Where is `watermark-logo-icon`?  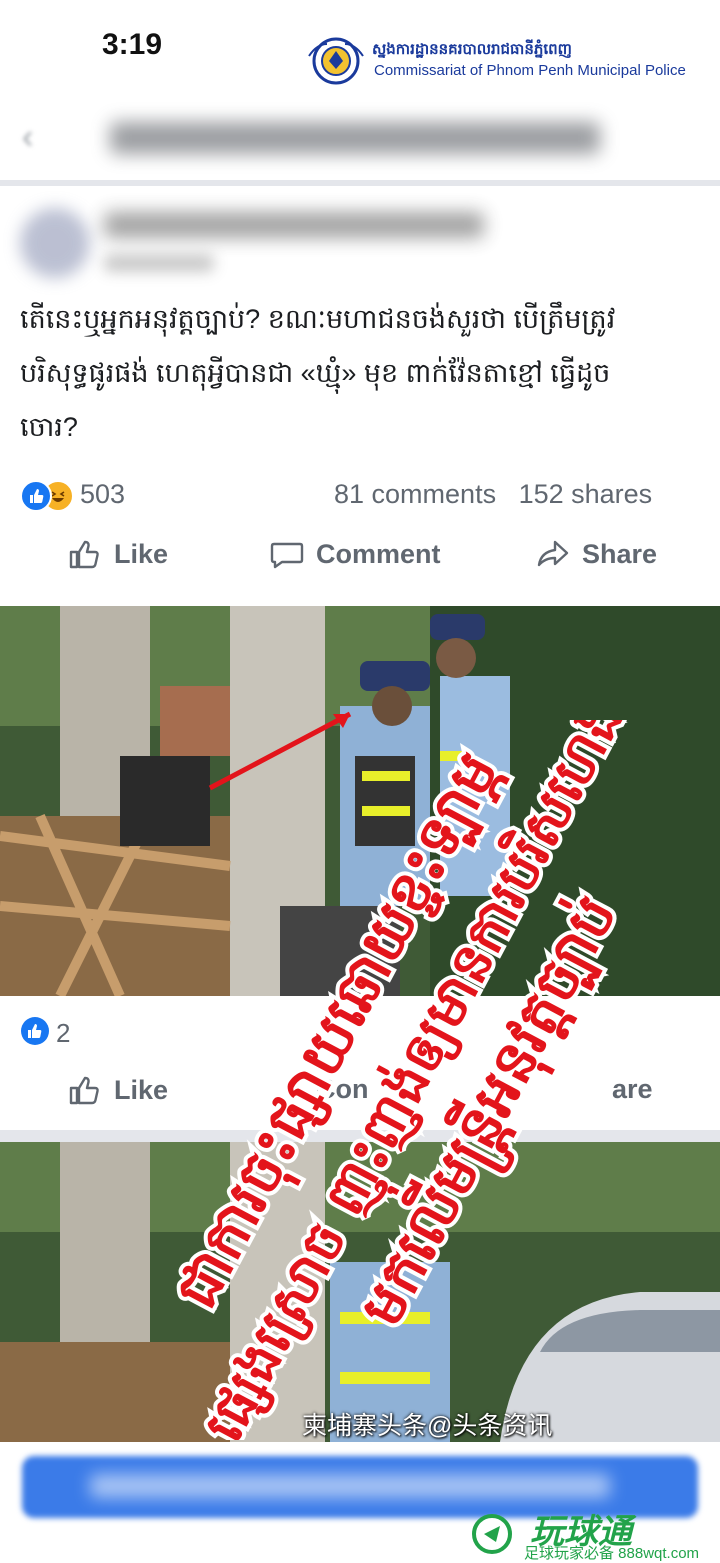
watermark-logo-icon is located at coordinates (492, 1534).